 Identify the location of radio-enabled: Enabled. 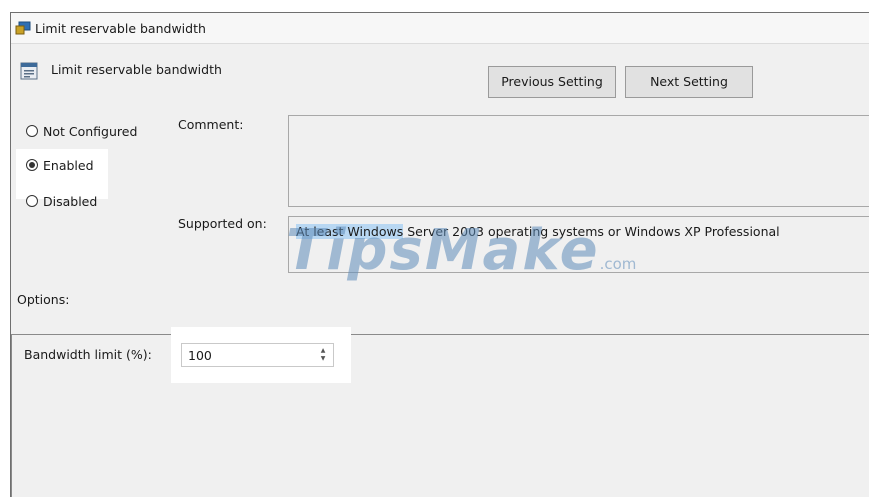
(60, 165).